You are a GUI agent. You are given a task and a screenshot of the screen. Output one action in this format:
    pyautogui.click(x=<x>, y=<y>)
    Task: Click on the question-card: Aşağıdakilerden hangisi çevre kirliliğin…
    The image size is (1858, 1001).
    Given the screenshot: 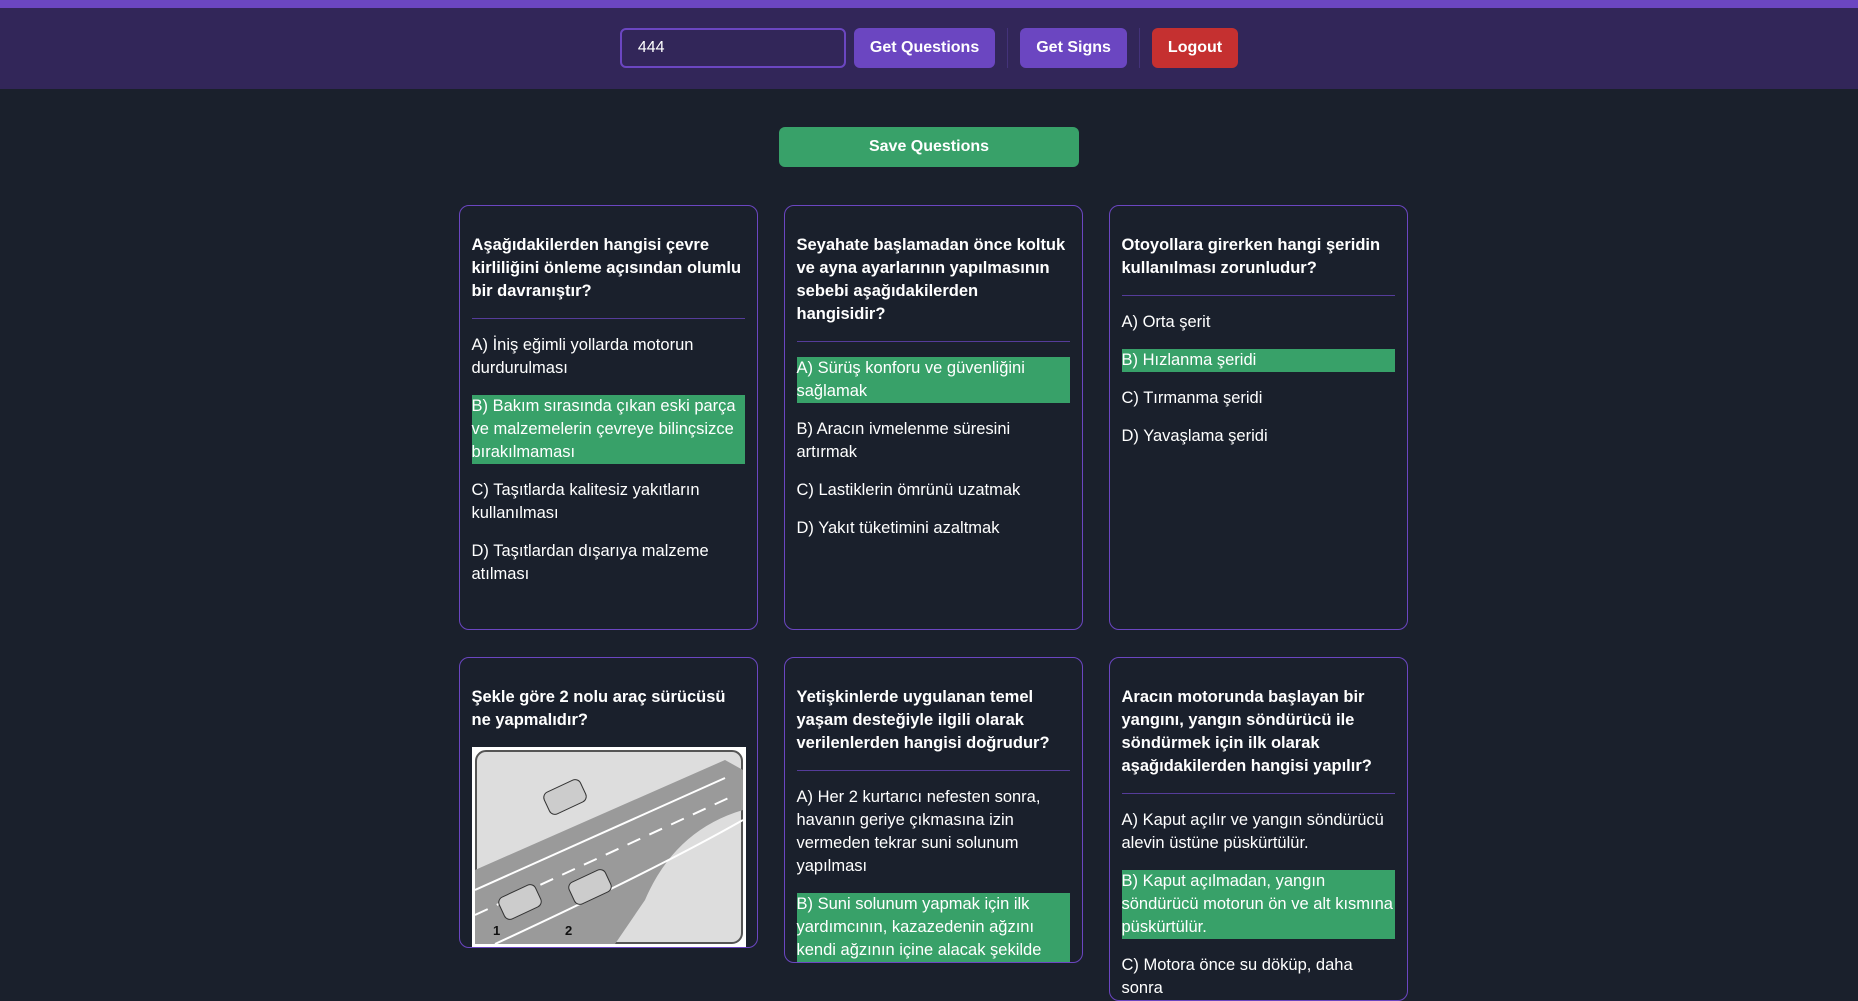 What is the action you would take?
    pyautogui.click(x=608, y=417)
    